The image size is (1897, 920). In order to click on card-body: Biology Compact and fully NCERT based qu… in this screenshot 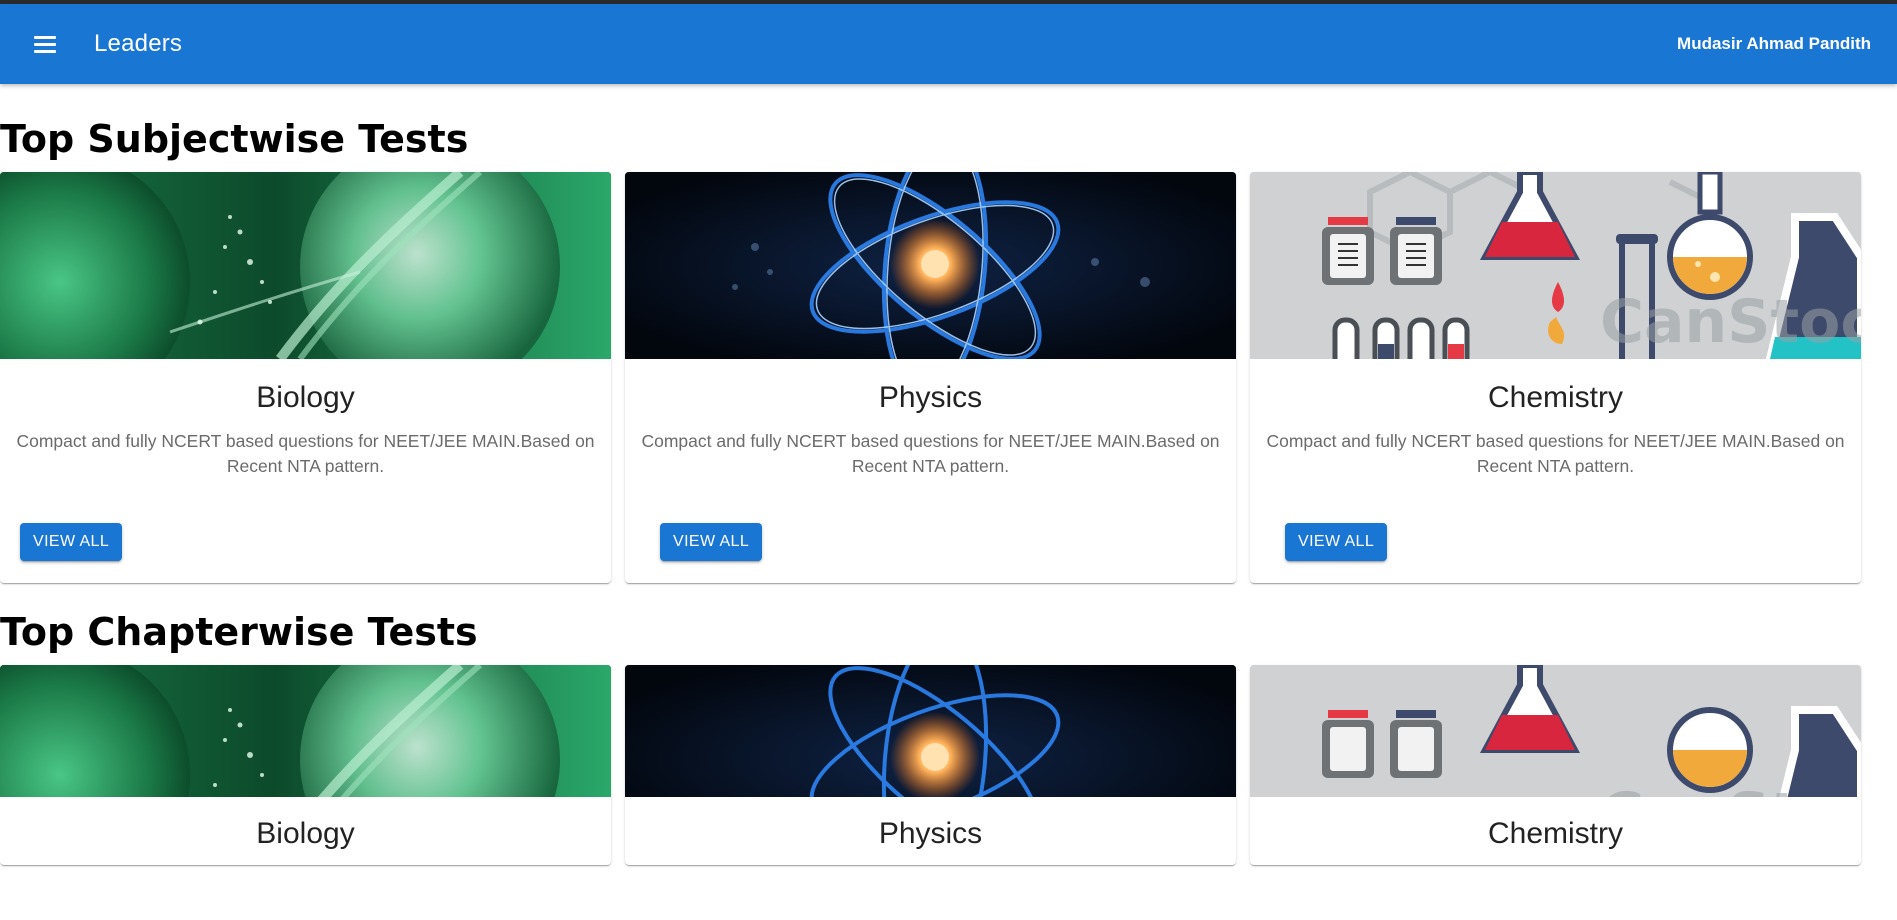, I will do `click(305, 441)`.